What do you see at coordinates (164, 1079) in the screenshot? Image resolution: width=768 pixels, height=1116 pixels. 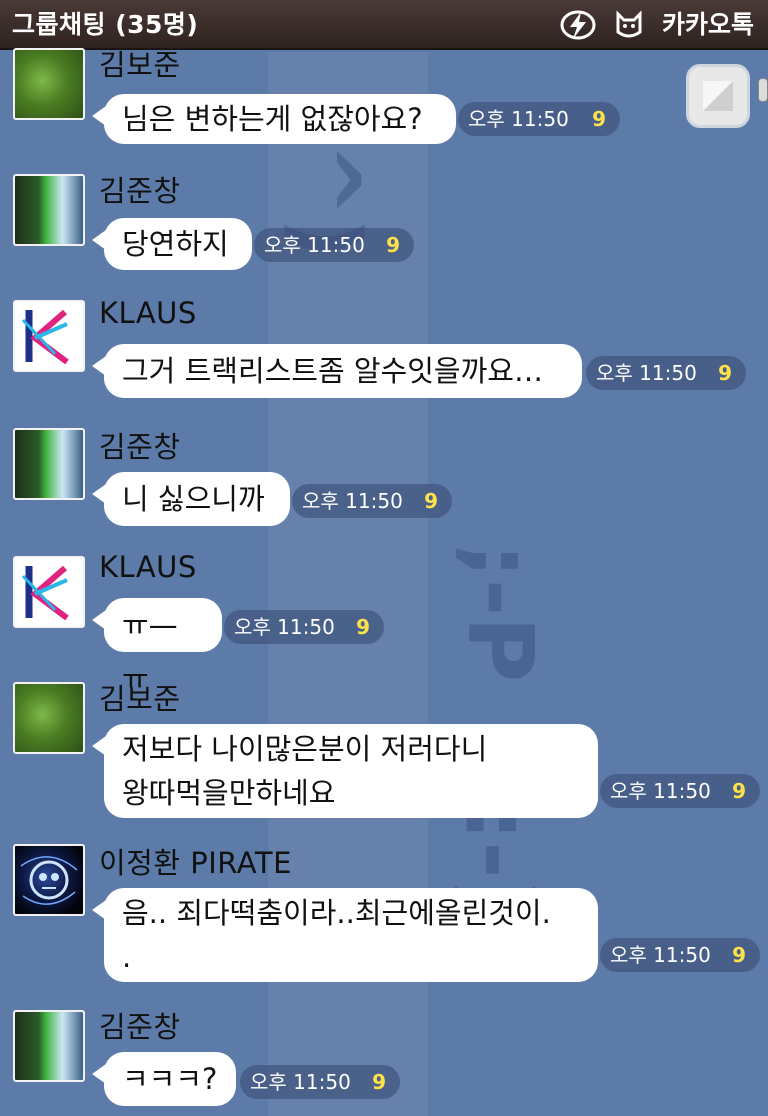 I see `message-bubble: ㅋㅋㅋ?` at bounding box center [164, 1079].